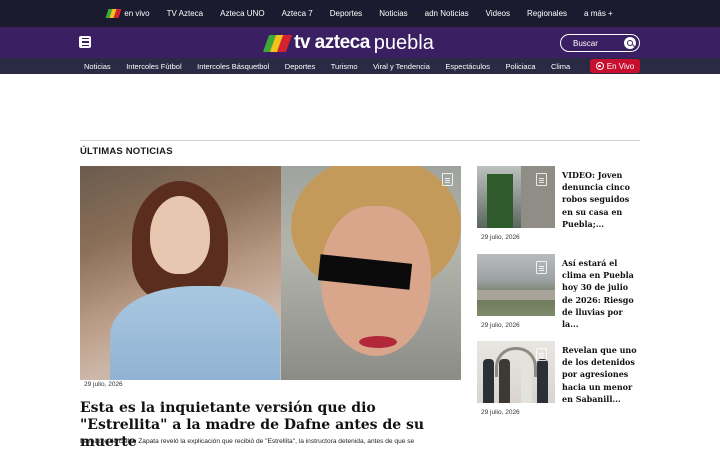 The height and width of the screenshot is (451, 720). I want to click on nav-item-intercoles-futbol: Intercoles Fútbol, so click(153, 66).